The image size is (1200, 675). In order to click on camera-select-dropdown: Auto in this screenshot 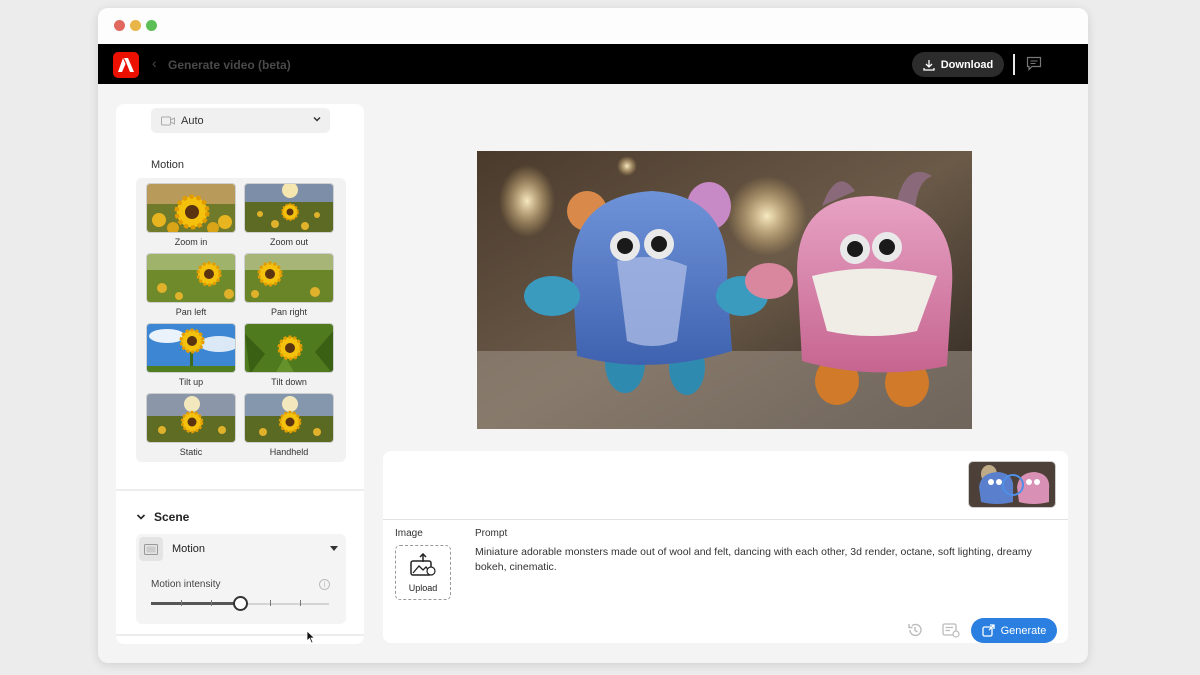, I will do `click(240, 120)`.